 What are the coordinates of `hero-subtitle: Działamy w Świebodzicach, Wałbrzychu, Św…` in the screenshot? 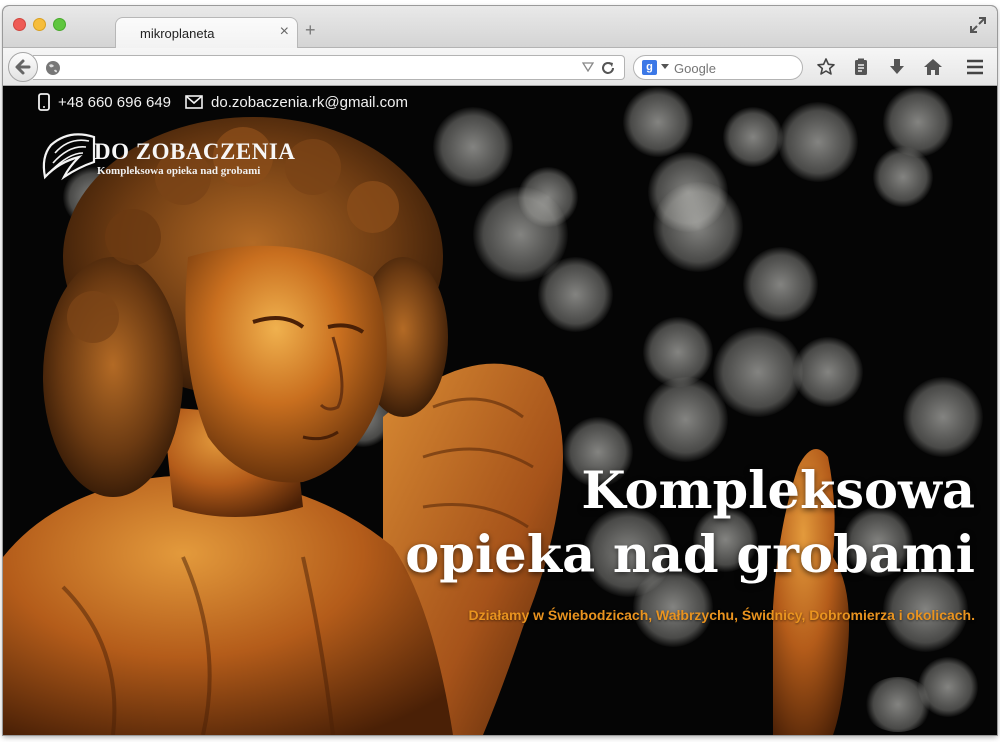 It's located at (721, 615).